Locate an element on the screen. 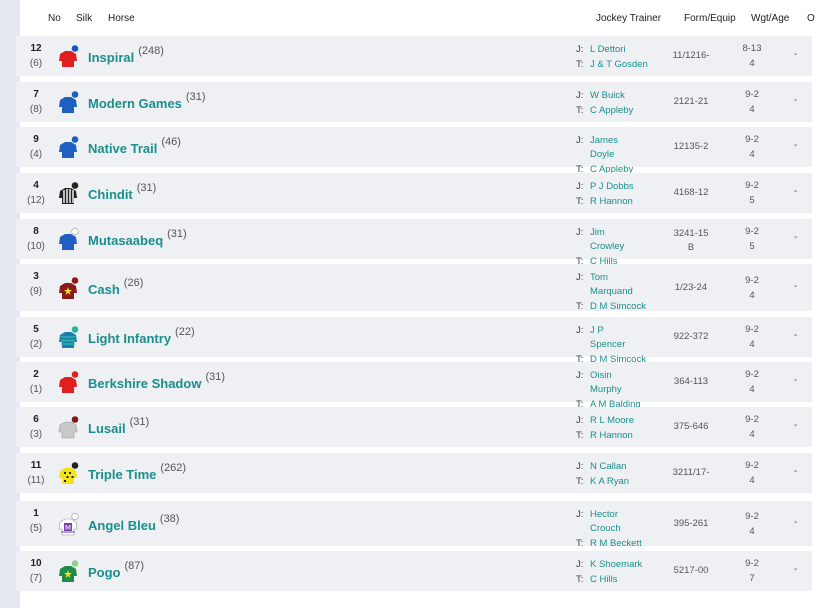 Image resolution: width=816 pixels, height=608 pixels. jockey-link: James Doyle is located at coordinates (608, 148).